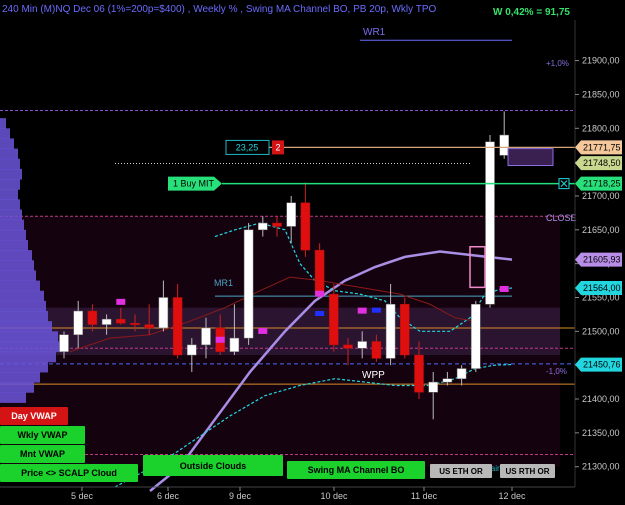  What do you see at coordinates (356, 470) in the screenshot?
I see `swing-ma-channel-button: Swing MA Channel BO` at bounding box center [356, 470].